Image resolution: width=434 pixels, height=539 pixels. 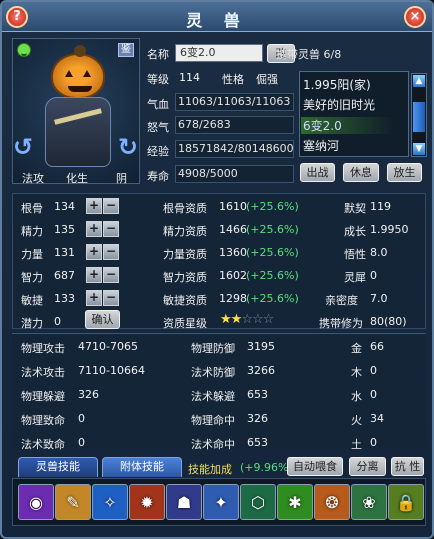 I want to click on pet-portrait: 鉴 ↺ ↻, so click(x=76, y=111).